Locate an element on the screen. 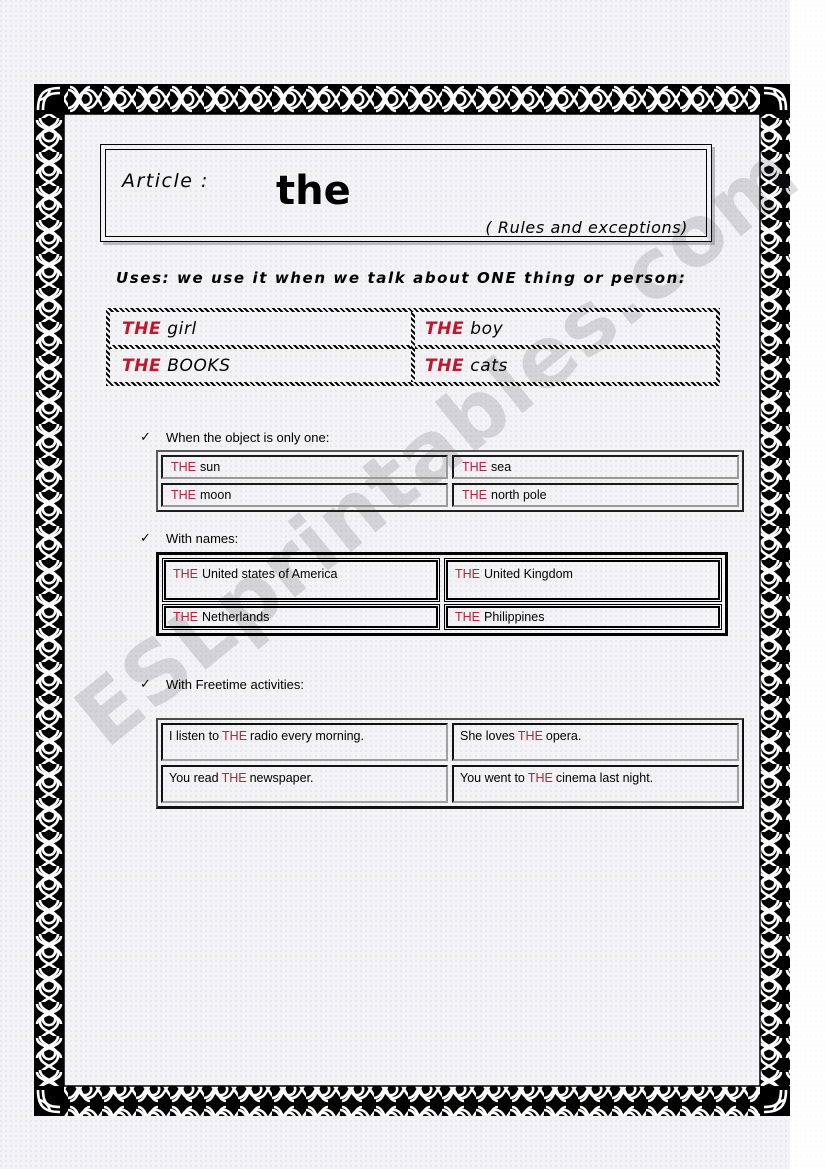 This screenshot has height=1169, width=826. title-subtitle: ( Rules and exceptions) is located at coordinates (586, 227).